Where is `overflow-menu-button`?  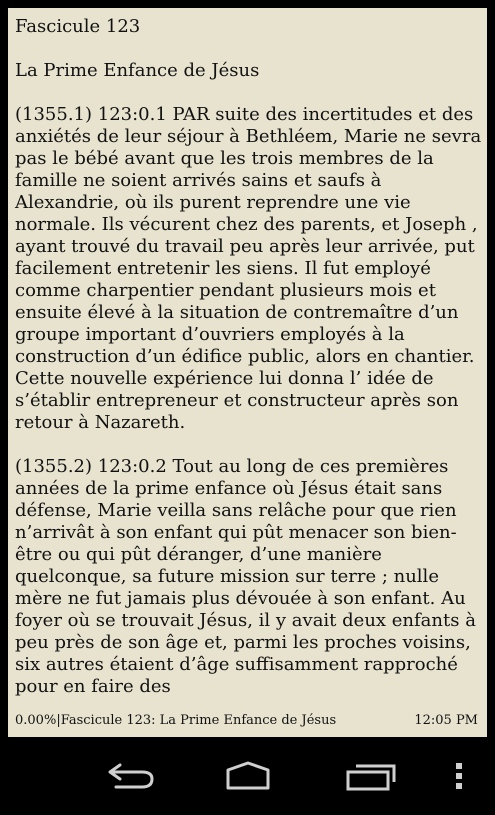
overflow-menu-button is located at coordinates (459, 776).